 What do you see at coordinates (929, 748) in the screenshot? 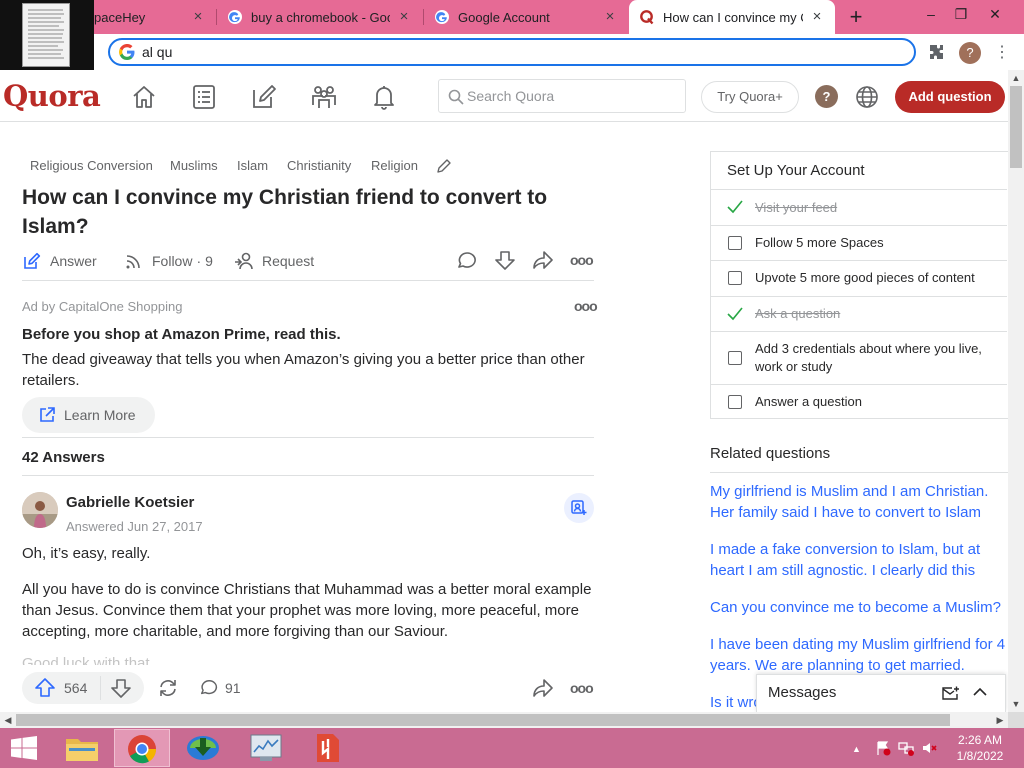
I see `volume-muted-icon` at bounding box center [929, 748].